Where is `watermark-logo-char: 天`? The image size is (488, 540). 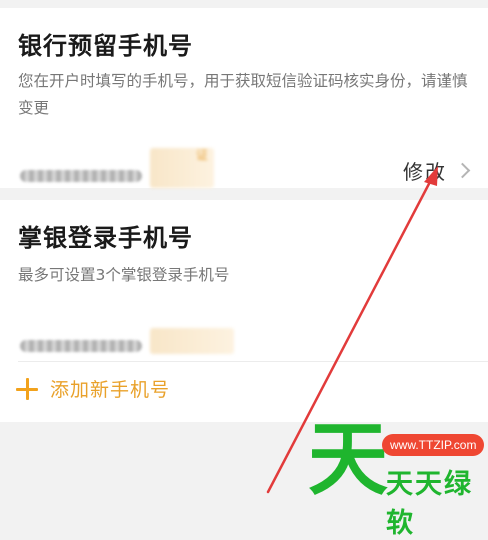
watermark-logo-char: 天 is located at coordinates (348, 459).